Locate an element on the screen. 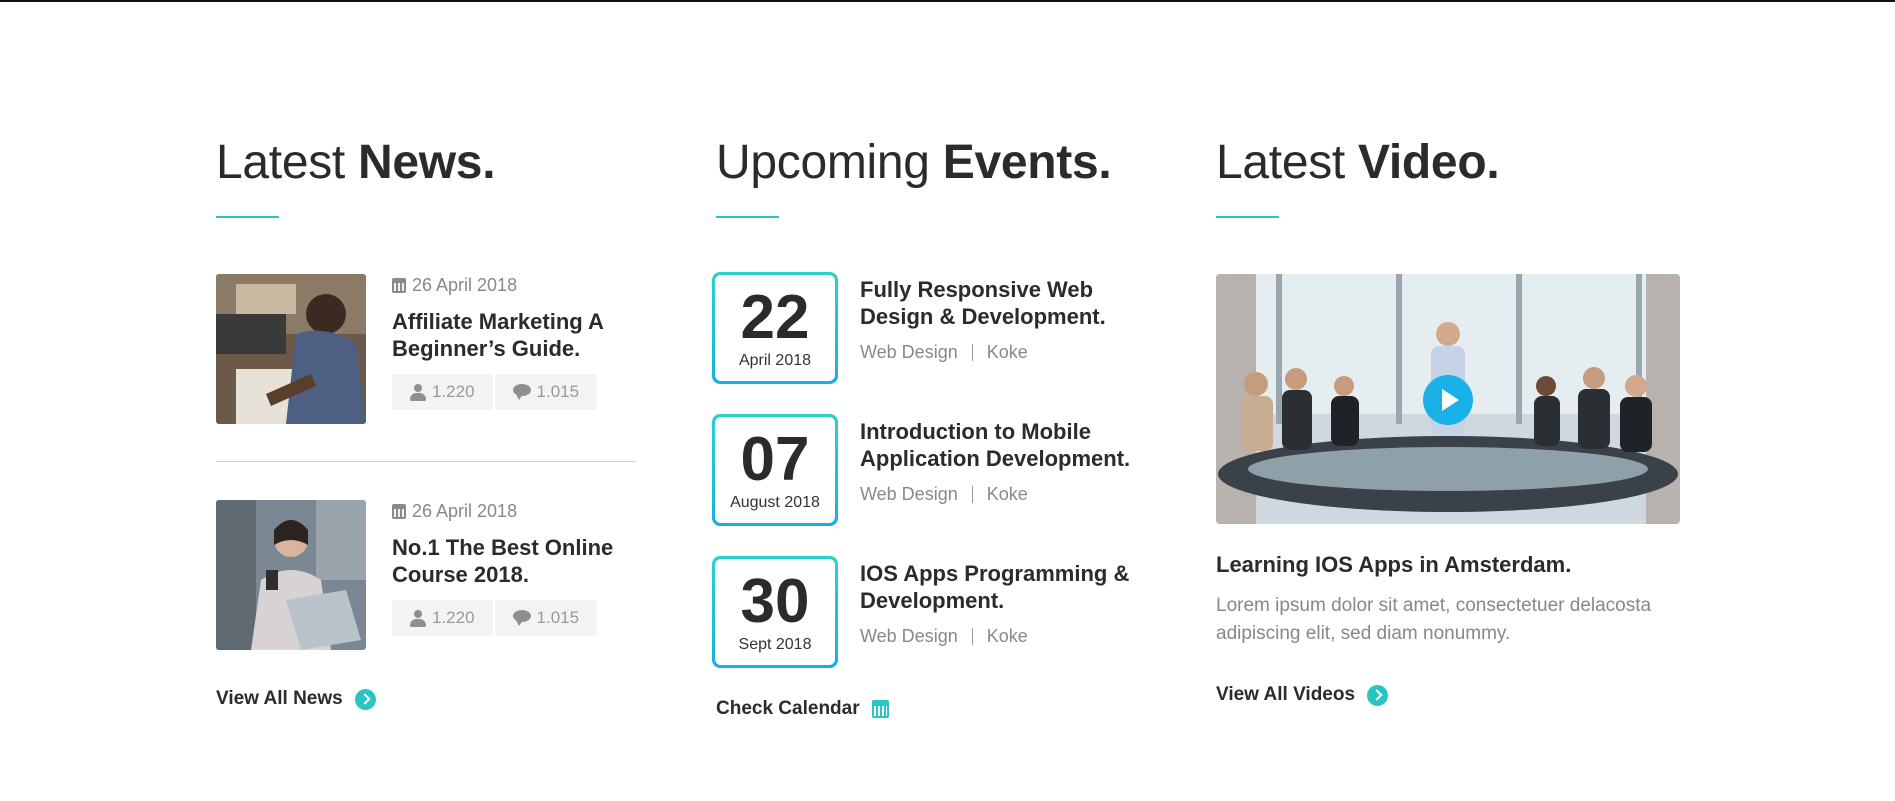 The height and width of the screenshot is (801, 1895). event-date-box: 30 Sept 2018 is located at coordinates (775, 612).